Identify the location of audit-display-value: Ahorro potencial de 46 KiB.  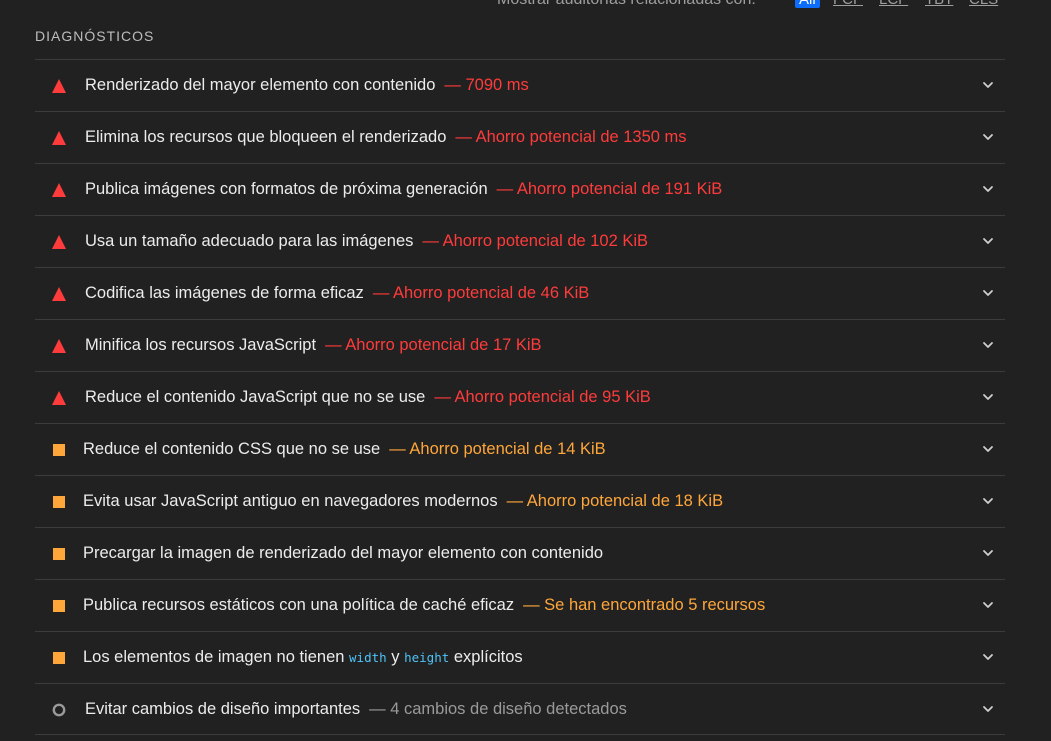
(491, 293).